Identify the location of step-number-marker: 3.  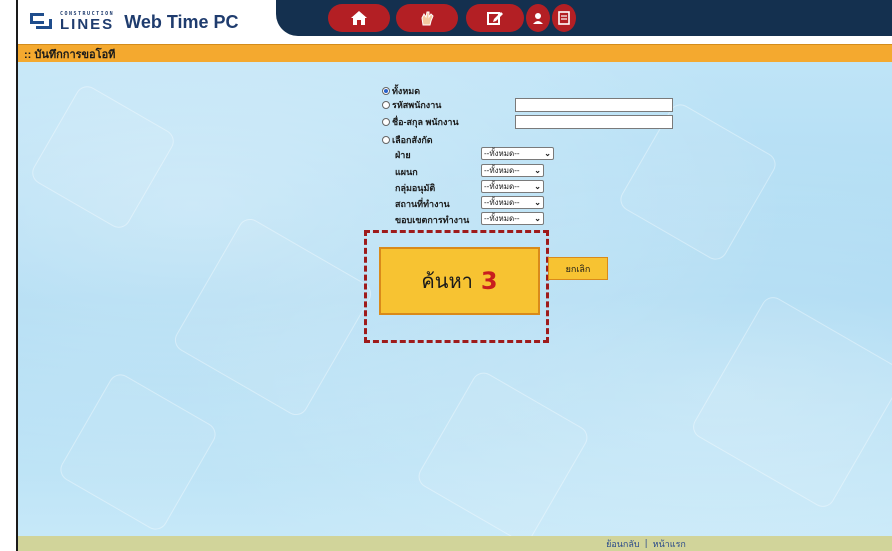
(489, 281).